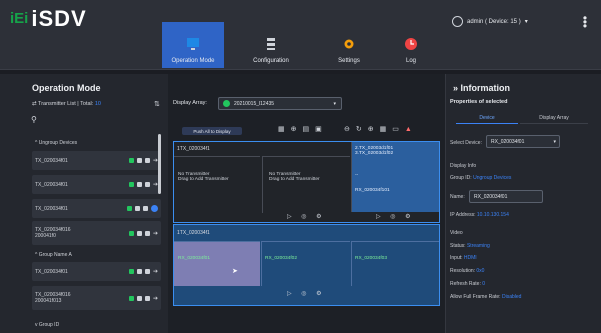  I want to click on list-item: TX_020034f016 200041f013 ➔, so click(96, 298).